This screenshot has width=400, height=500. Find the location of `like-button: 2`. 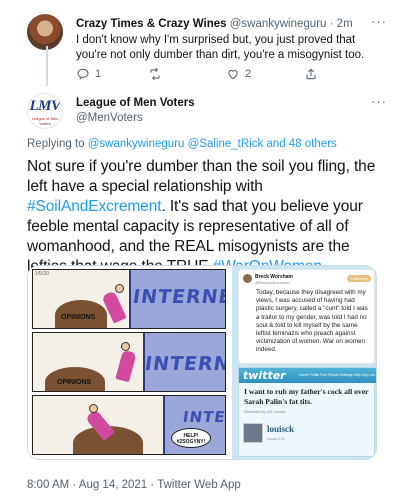

like-button: 2 is located at coordinates (238, 74).